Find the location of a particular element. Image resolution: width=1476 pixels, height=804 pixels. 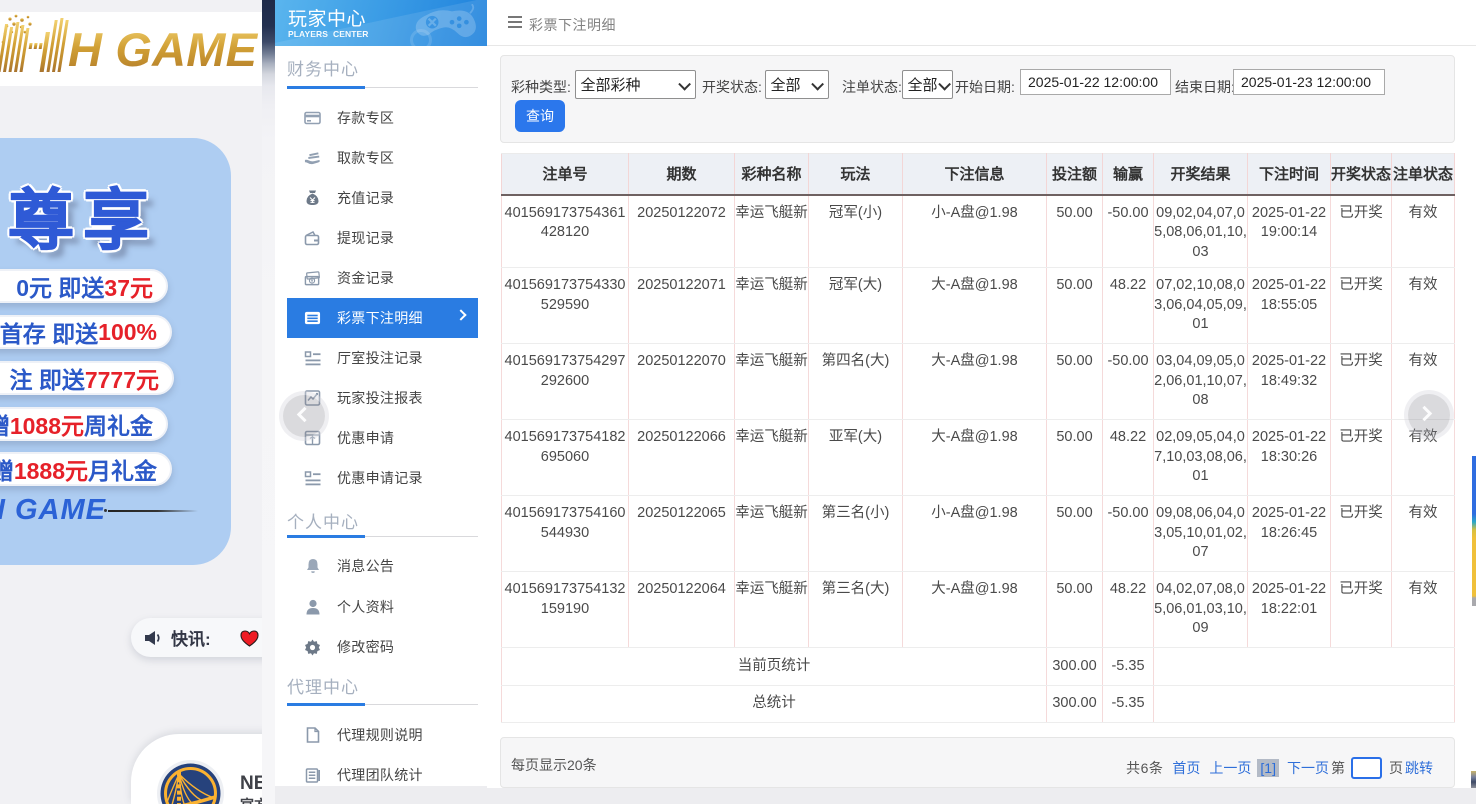

svg-text: H GAME is located at coordinates (163, 49).